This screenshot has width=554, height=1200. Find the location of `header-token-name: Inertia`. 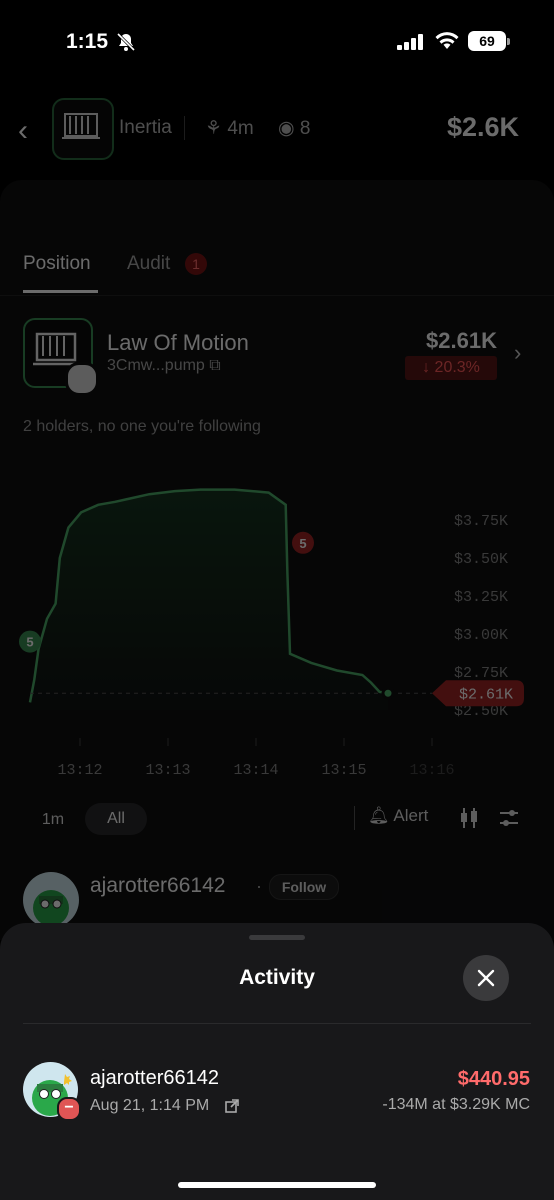

header-token-name: Inertia is located at coordinates (145, 127).